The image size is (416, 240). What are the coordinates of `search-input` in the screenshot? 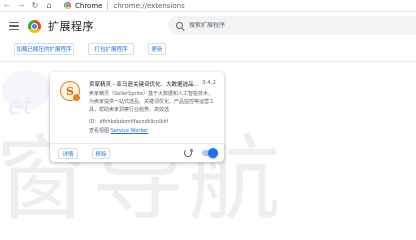 It's located at (289, 25).